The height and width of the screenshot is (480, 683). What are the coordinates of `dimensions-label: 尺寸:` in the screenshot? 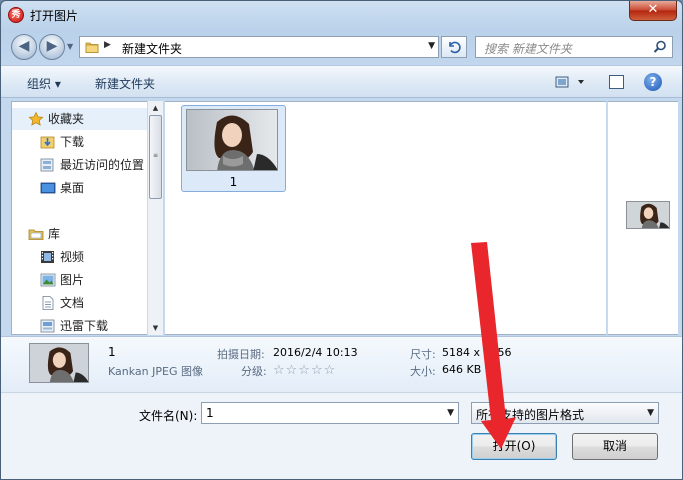 It's located at (423, 354).